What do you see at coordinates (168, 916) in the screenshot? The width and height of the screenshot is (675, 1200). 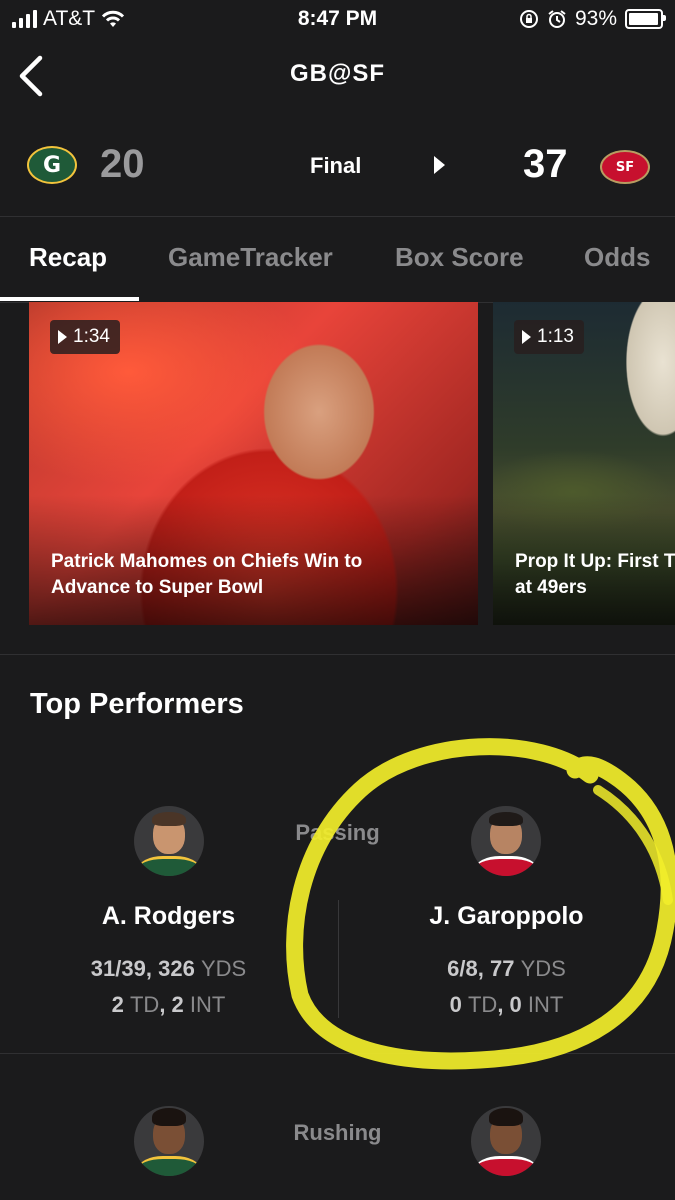 I see `player-name: A. Rodgers` at bounding box center [168, 916].